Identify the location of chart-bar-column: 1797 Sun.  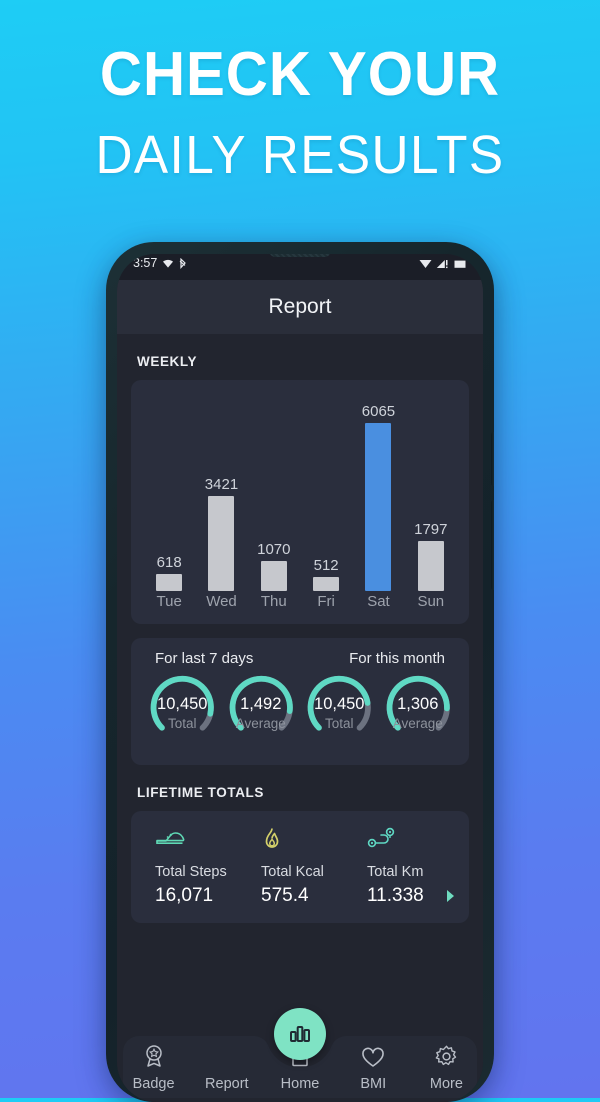
(431, 502).